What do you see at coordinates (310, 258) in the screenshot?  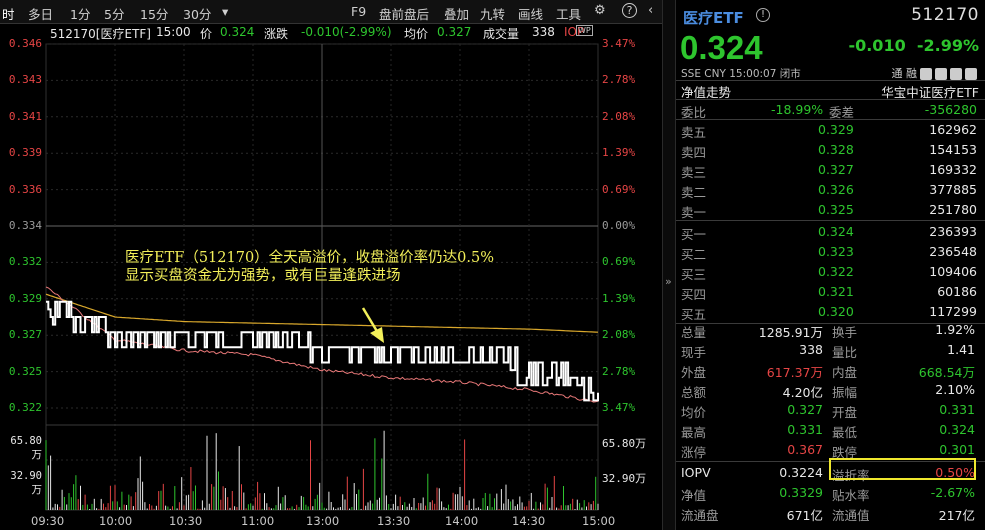 I see `annotation-line-1: 医疗ETF（512170）全天高溢价，收盘溢价率仍达0.5%` at bounding box center [310, 258].